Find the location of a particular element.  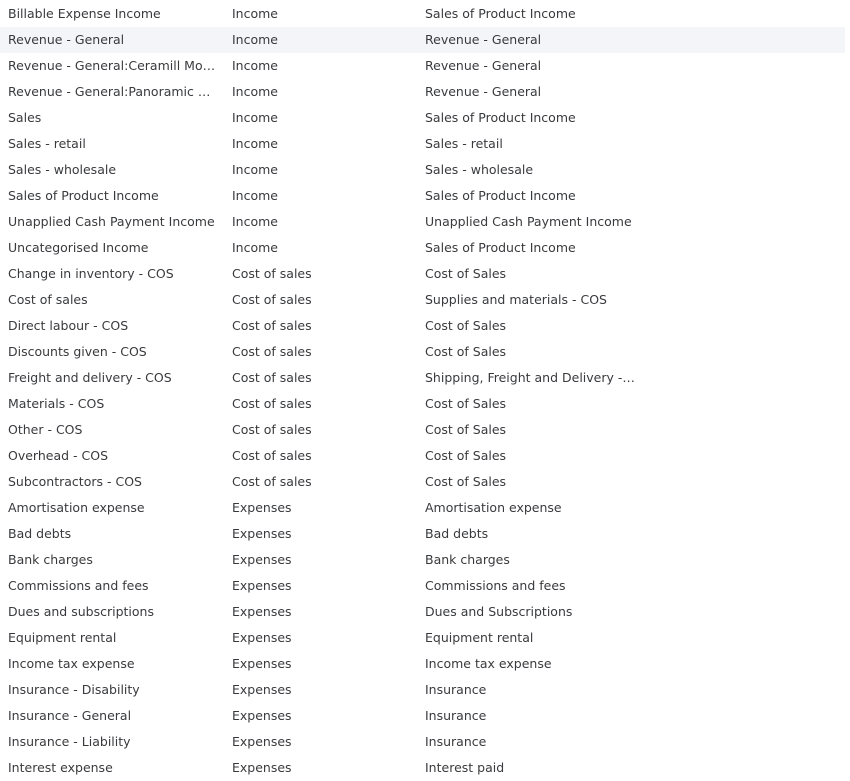

table-row: Bad debts Expenses Bad debts is located at coordinates (422, 534).